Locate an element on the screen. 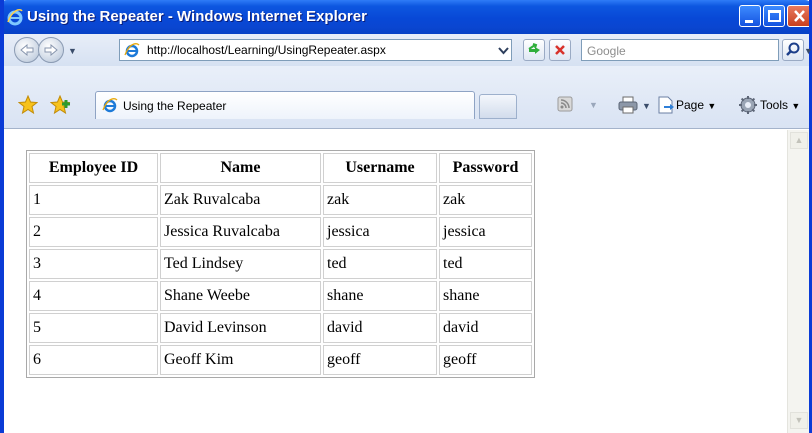 The image size is (812, 433). table-row: 5 David Levinson david david is located at coordinates (280, 328).